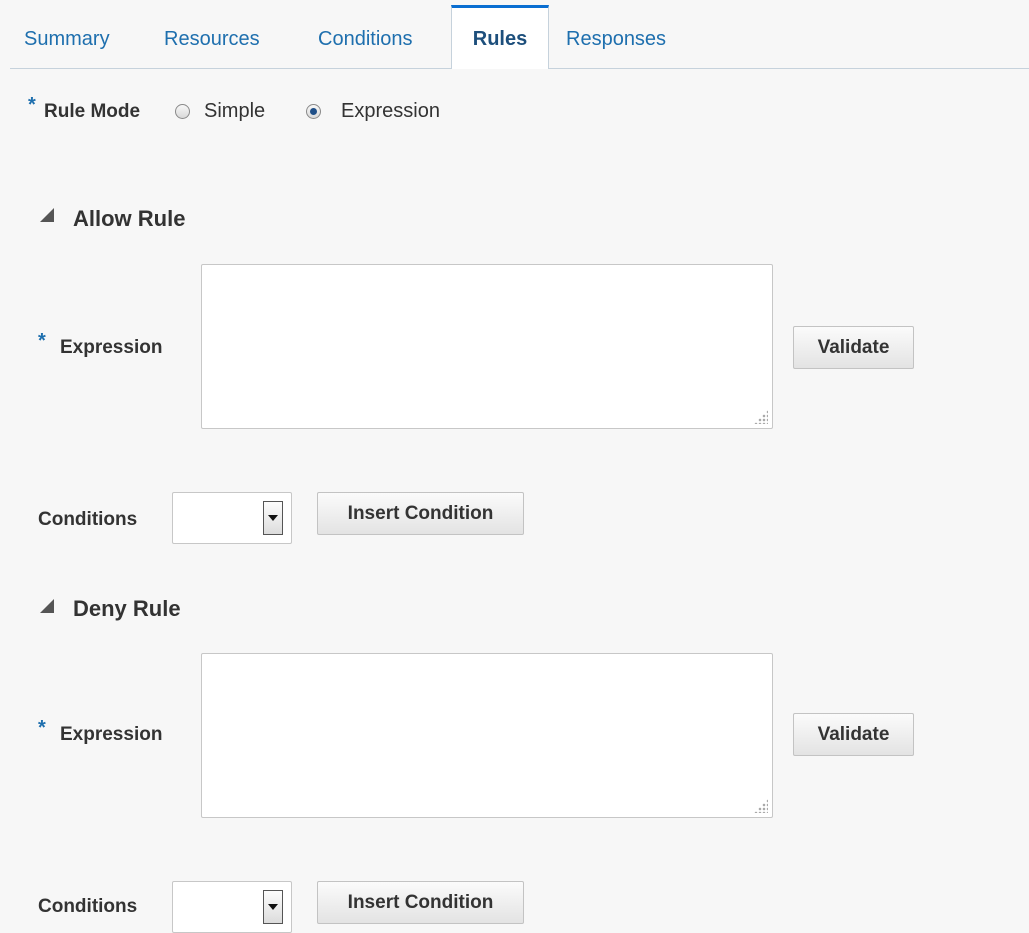 The height and width of the screenshot is (933, 1029). Describe the element at coordinates (313, 111) in the screenshot. I see `rule-mode-expression-radio` at that location.